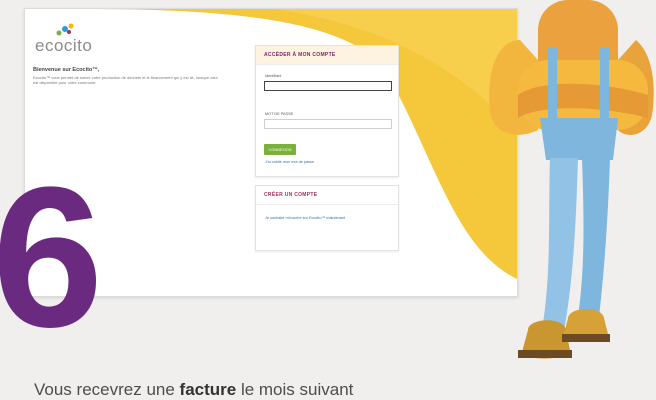  What do you see at coordinates (289, 162) in the screenshot?
I see `forgot-password-link: J'ai oublié mon mot de passe` at bounding box center [289, 162].